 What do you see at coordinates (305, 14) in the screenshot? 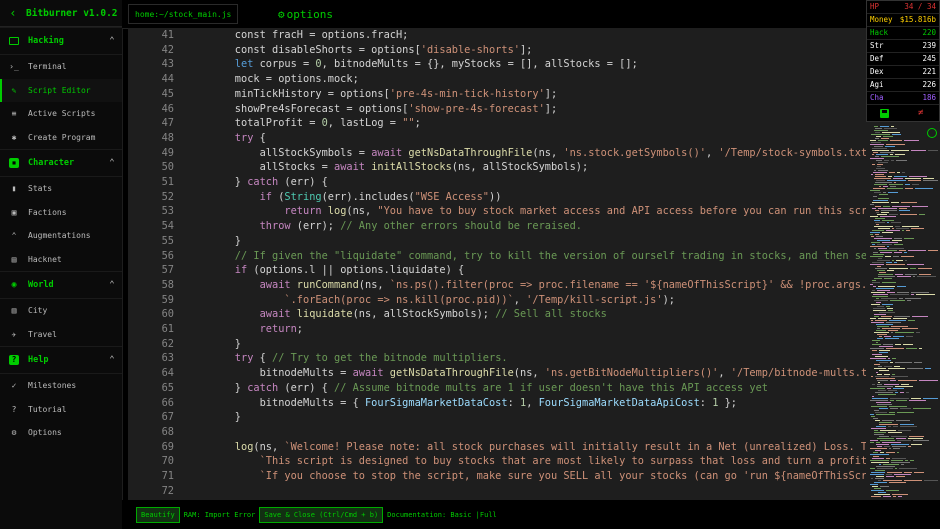
I see `options-button: ⚙ options` at bounding box center [305, 14].